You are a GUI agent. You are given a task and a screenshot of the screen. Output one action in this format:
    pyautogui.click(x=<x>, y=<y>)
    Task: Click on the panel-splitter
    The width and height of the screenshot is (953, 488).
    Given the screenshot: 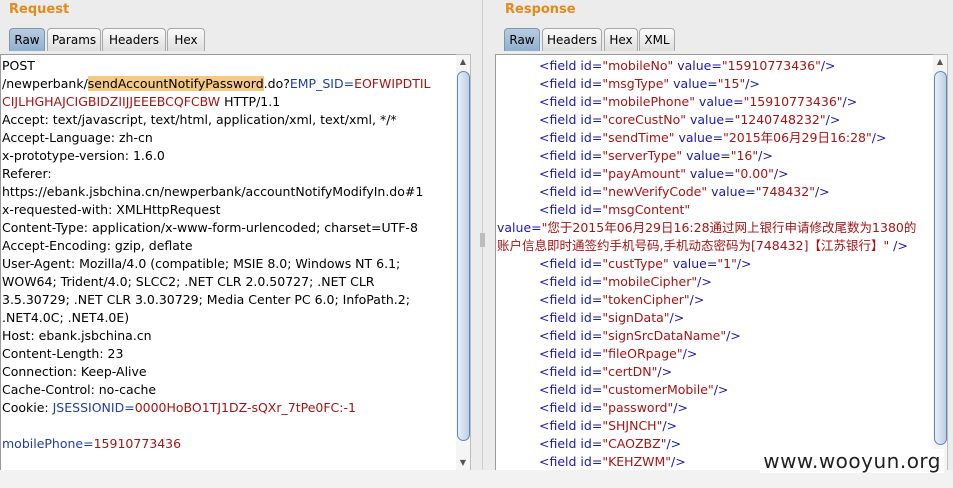 What is the action you would take?
    pyautogui.click(x=483, y=235)
    